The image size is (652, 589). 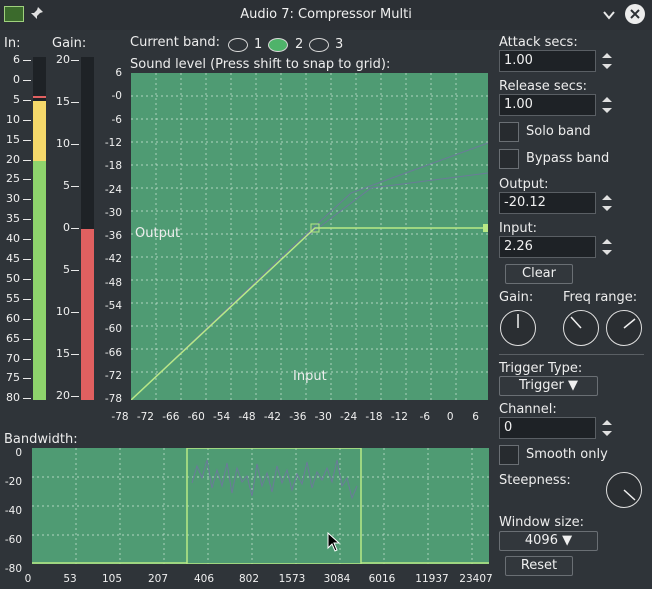 What do you see at coordinates (607, 203) in the screenshot?
I see `output-spinner-icon` at bounding box center [607, 203].